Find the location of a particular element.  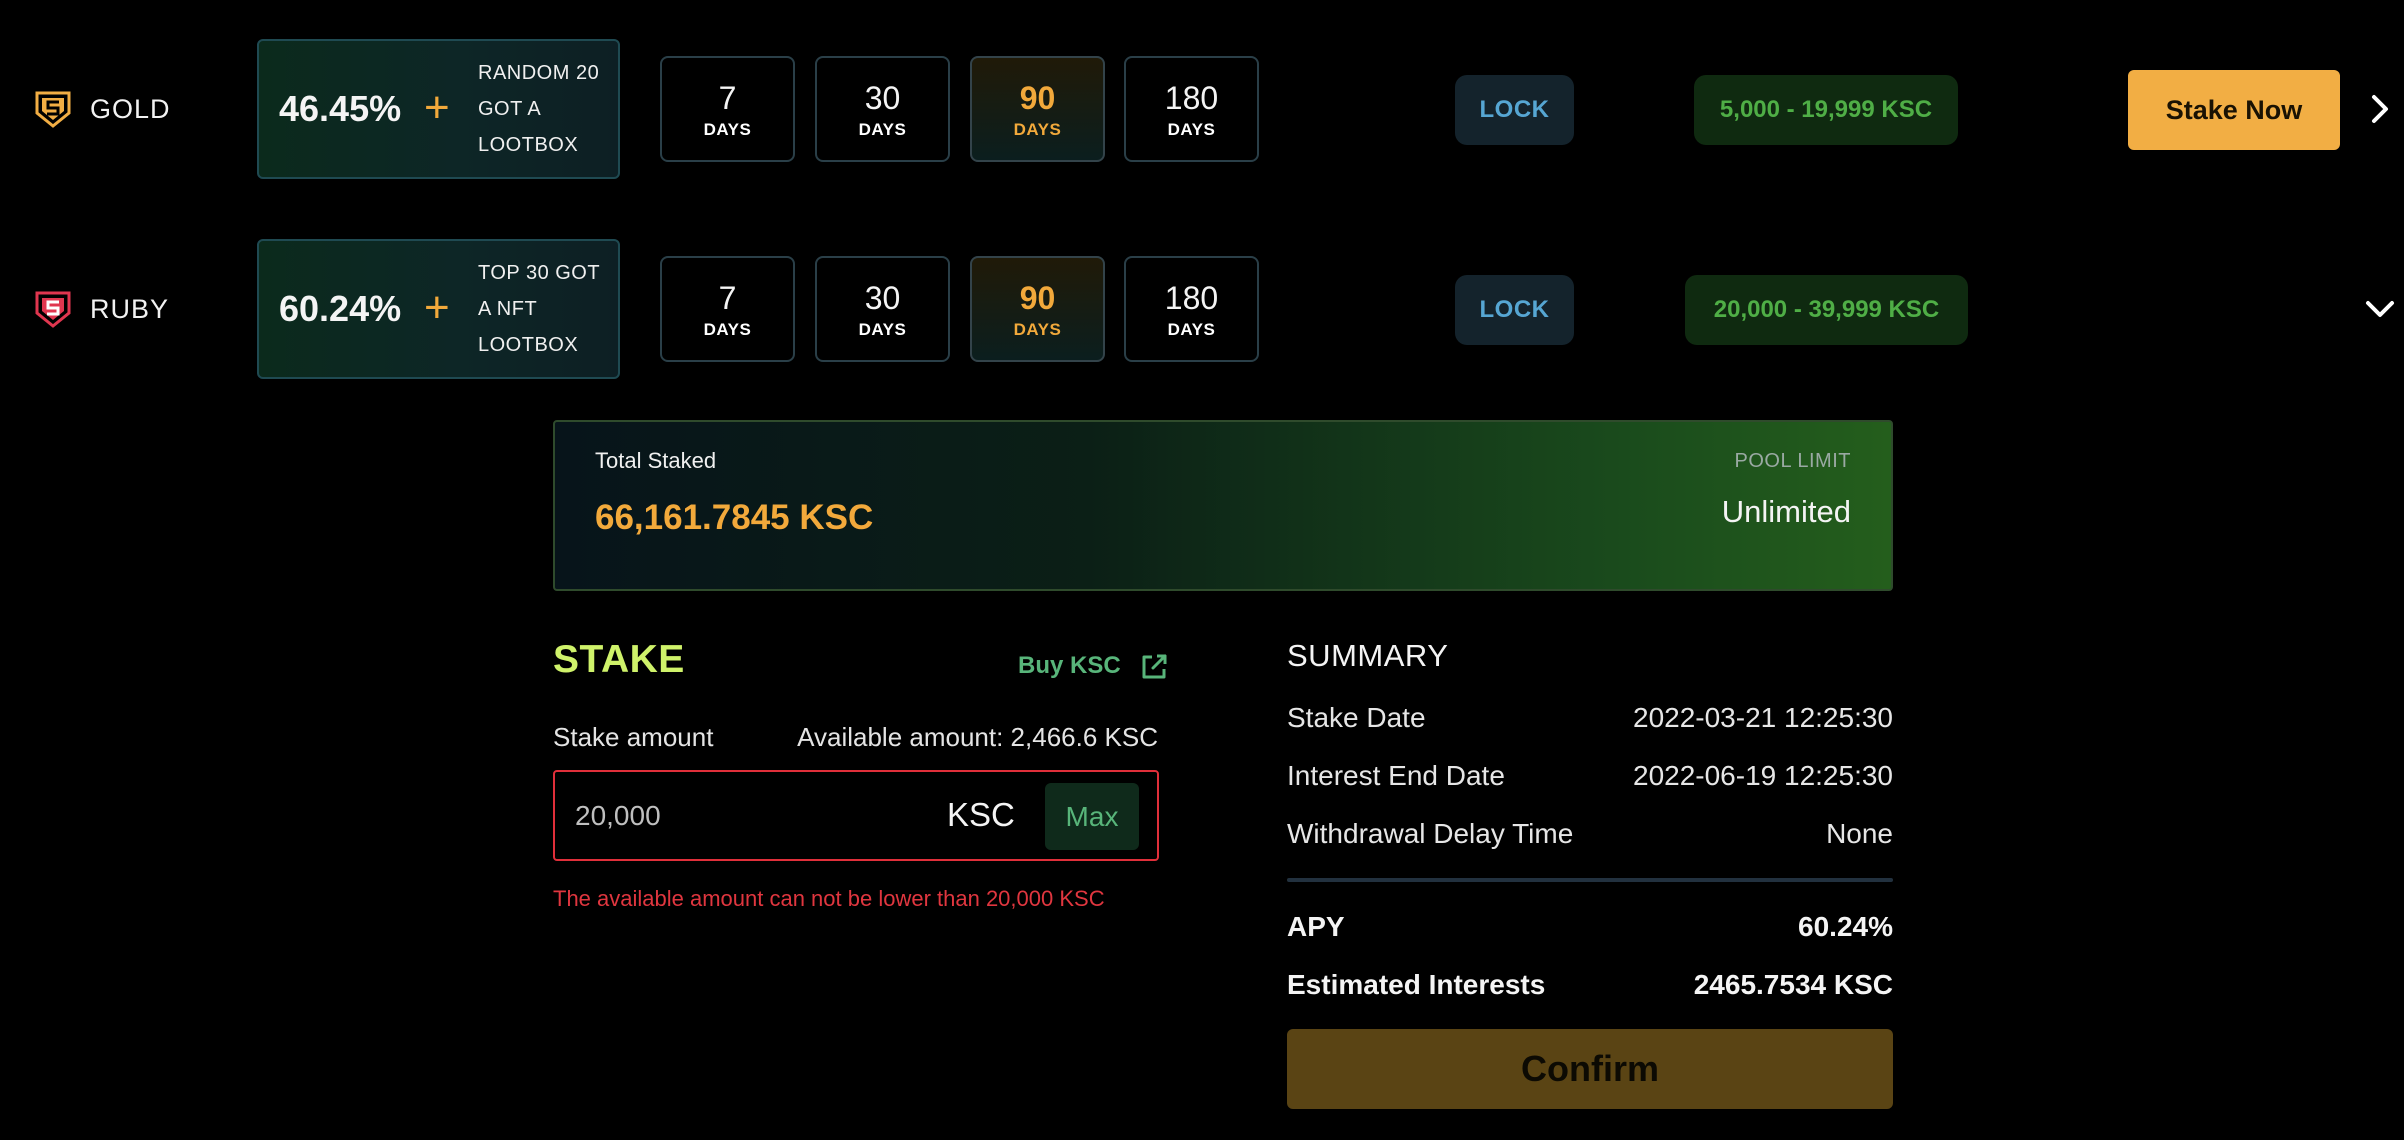

stake-amount-field: KSC Max is located at coordinates (856, 815).